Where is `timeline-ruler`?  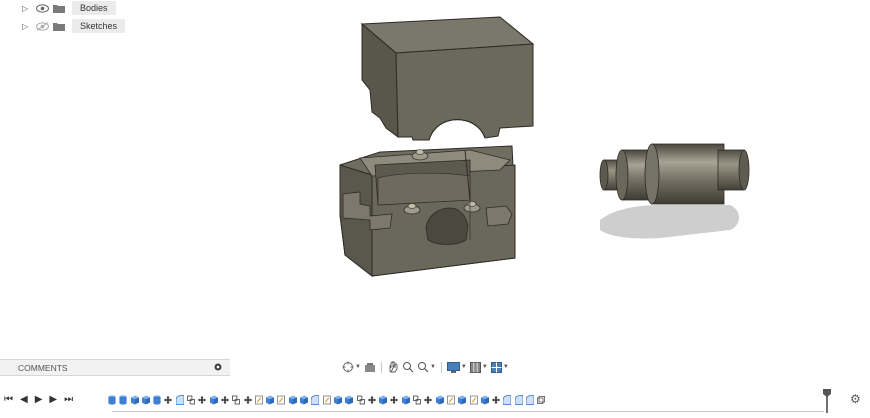
timeline-ruler is located at coordinates (468, 413).